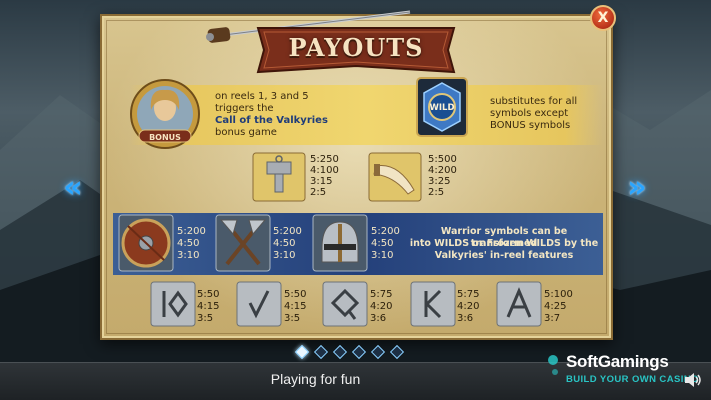 The height and width of the screenshot is (400, 711). Describe the element at coordinates (555, 306) in the screenshot. I see `rune-a-pay-4: 4:25` at that location.